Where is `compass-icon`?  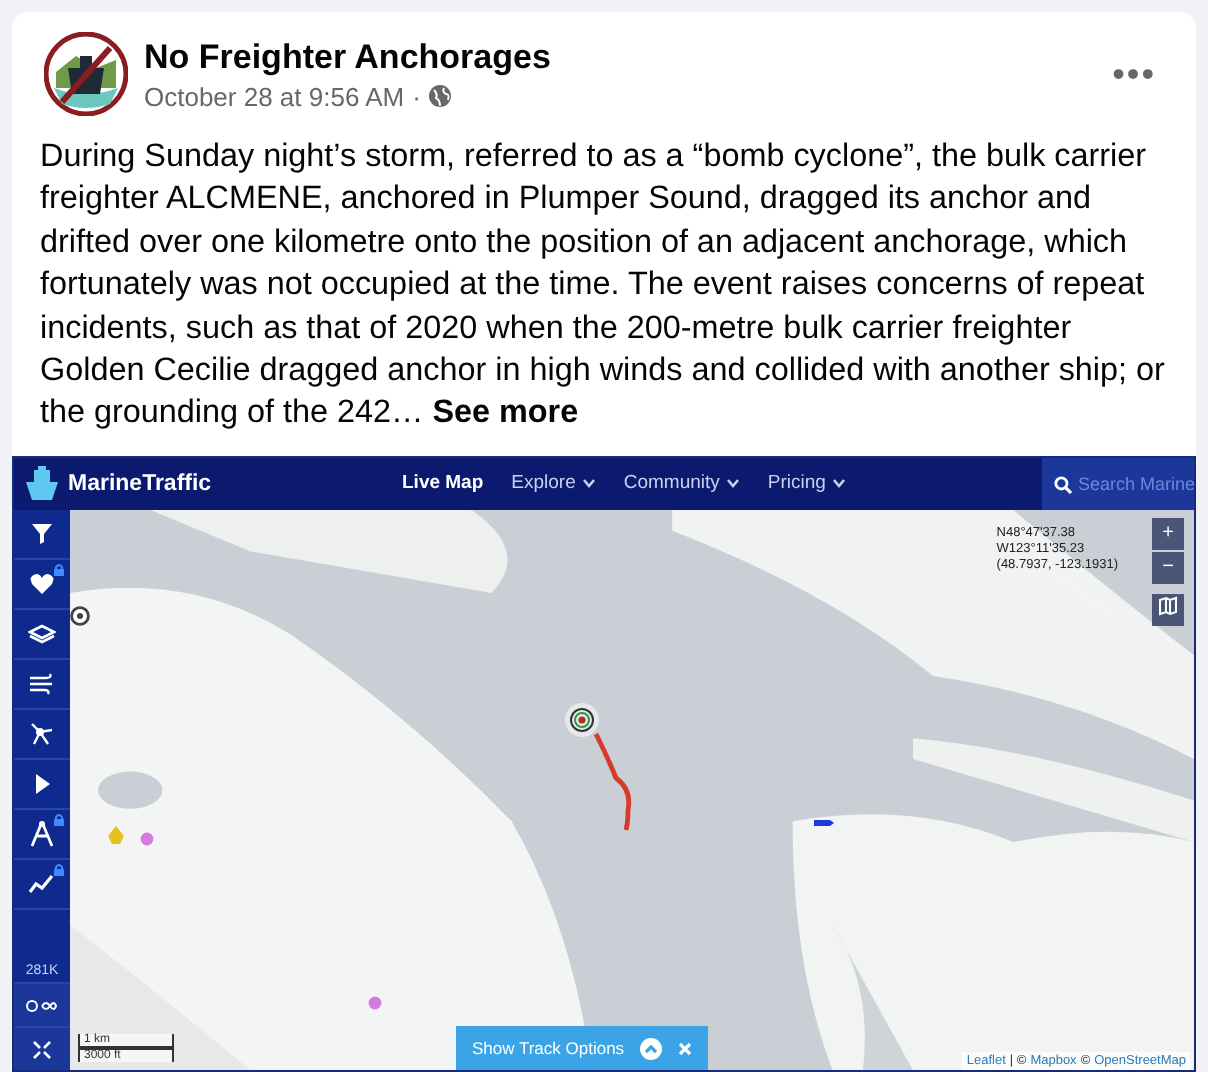
compass-icon is located at coordinates (42, 833).